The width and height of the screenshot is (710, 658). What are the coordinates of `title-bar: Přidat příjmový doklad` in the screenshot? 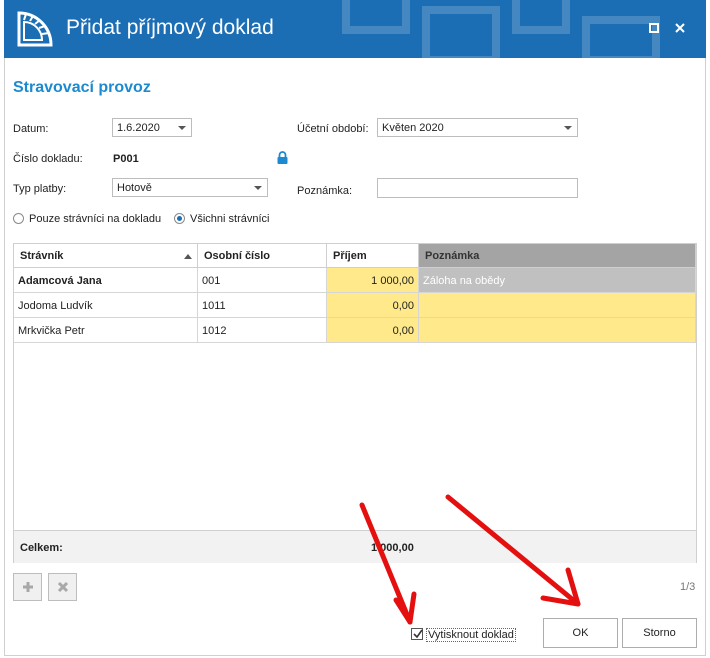 It's located at (355, 29).